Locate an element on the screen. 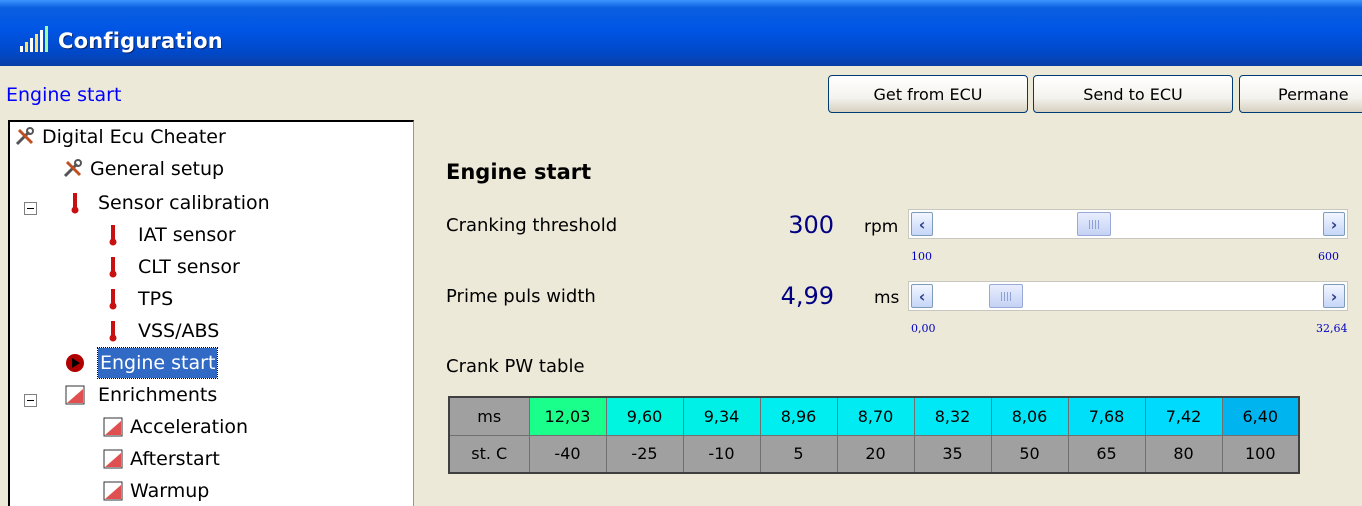 Image resolution: width=1362 pixels, height=506 pixels. table-cell: 6,40 is located at coordinates (1260, 416).